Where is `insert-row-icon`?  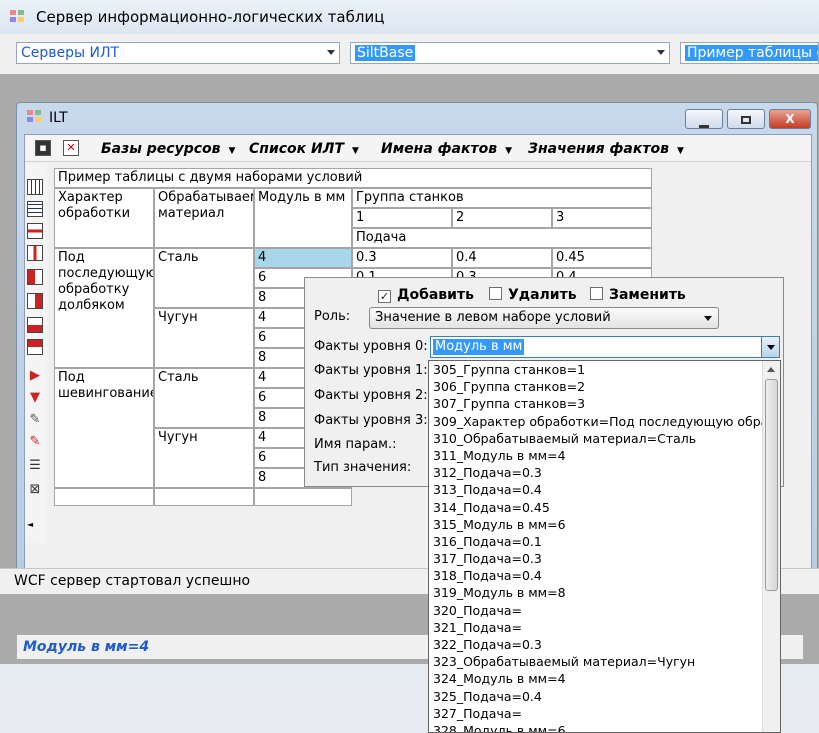 insert-row-icon is located at coordinates (35, 209).